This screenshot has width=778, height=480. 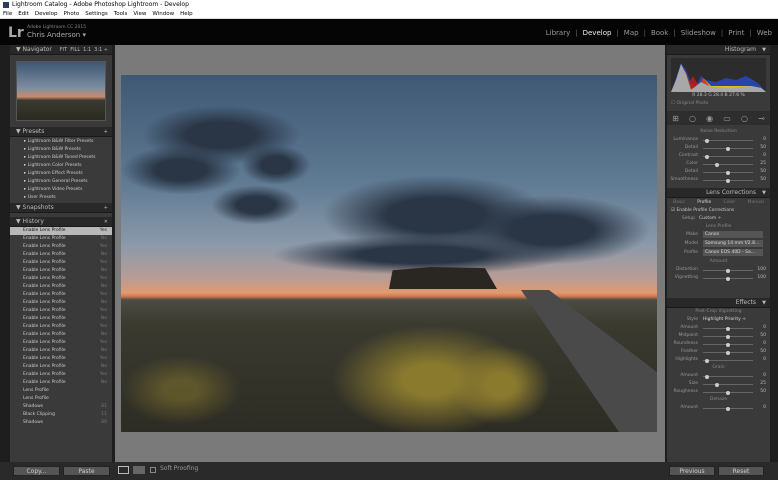 What do you see at coordinates (7, 14) in the screenshot?
I see `menu-file: File` at bounding box center [7, 14].